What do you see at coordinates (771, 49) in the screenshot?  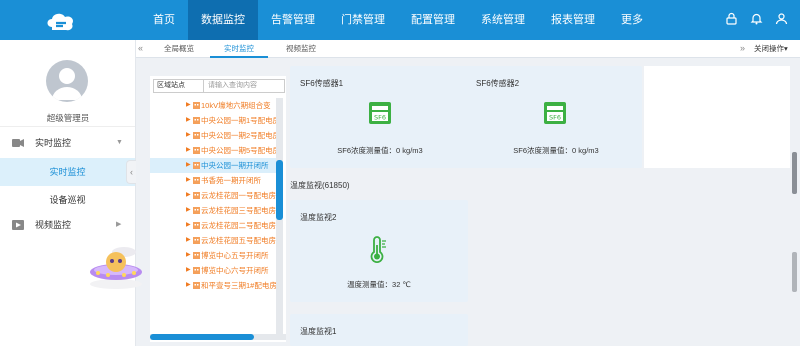 I see `close-operations-dropdown: 关闭操作▾` at bounding box center [771, 49].